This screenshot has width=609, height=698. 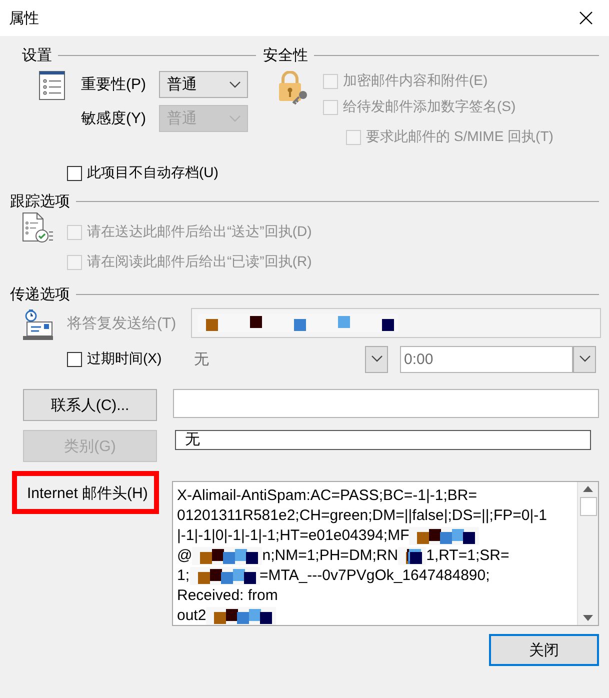 What do you see at coordinates (386, 403) in the screenshot?
I see `contacts-field` at bounding box center [386, 403].